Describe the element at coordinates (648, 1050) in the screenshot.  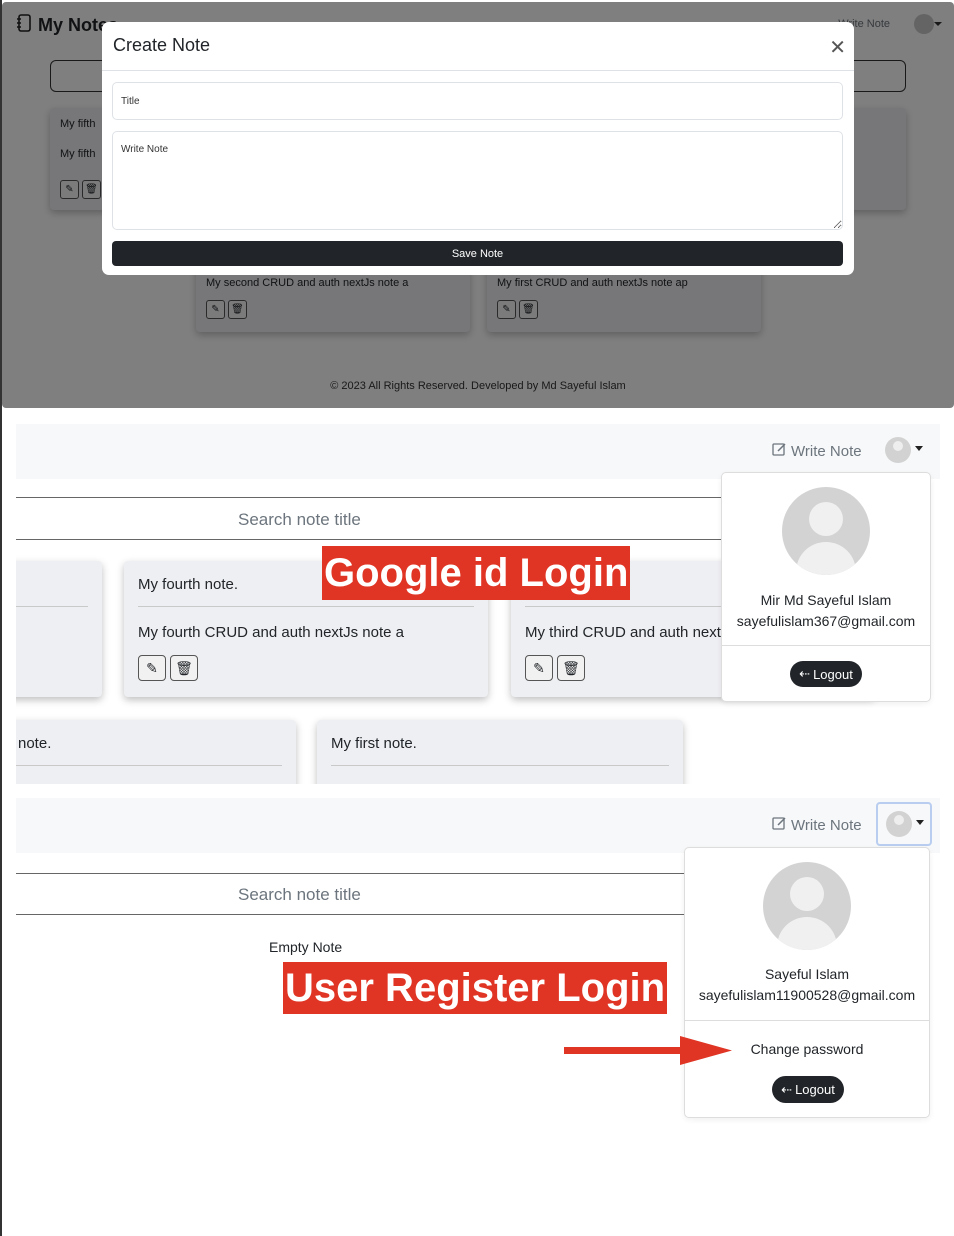
I see `arrow-annotation-icon` at that location.